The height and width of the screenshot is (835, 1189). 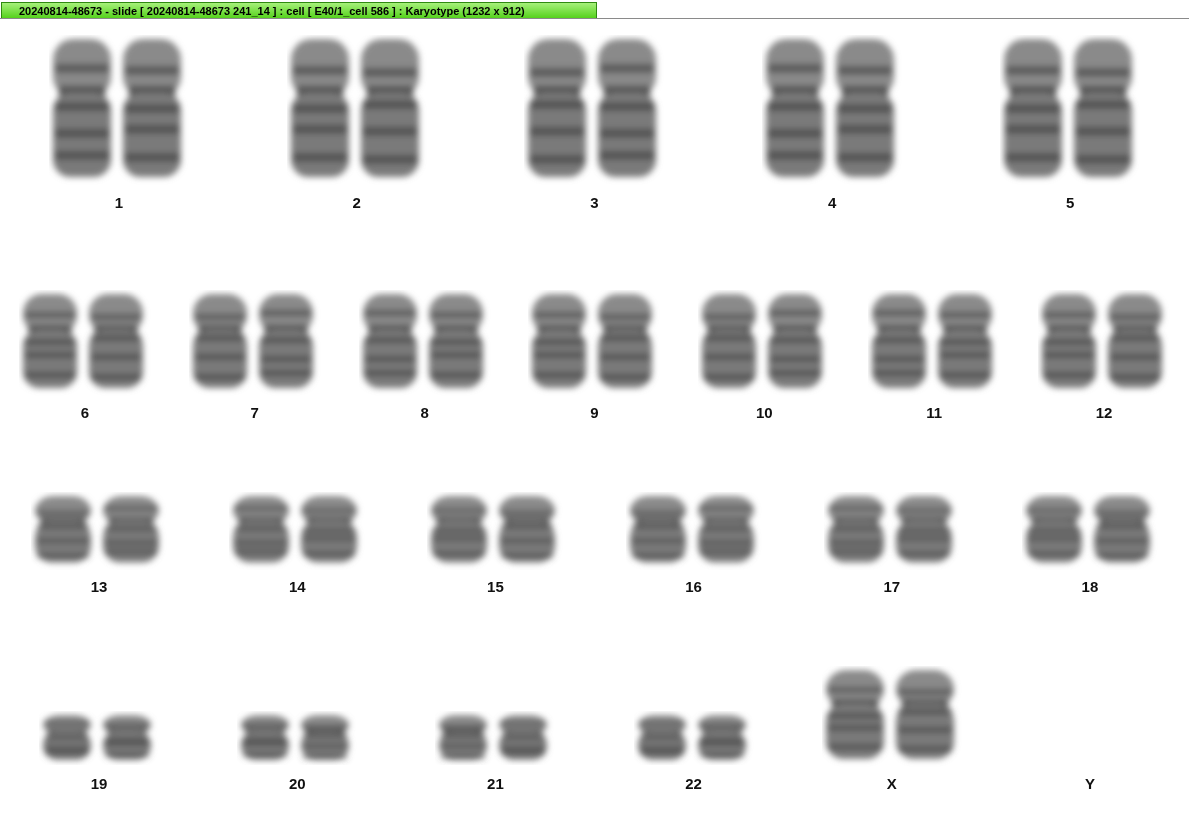 What do you see at coordinates (764, 412) in the screenshot?
I see `chromosome-number: 10` at bounding box center [764, 412].